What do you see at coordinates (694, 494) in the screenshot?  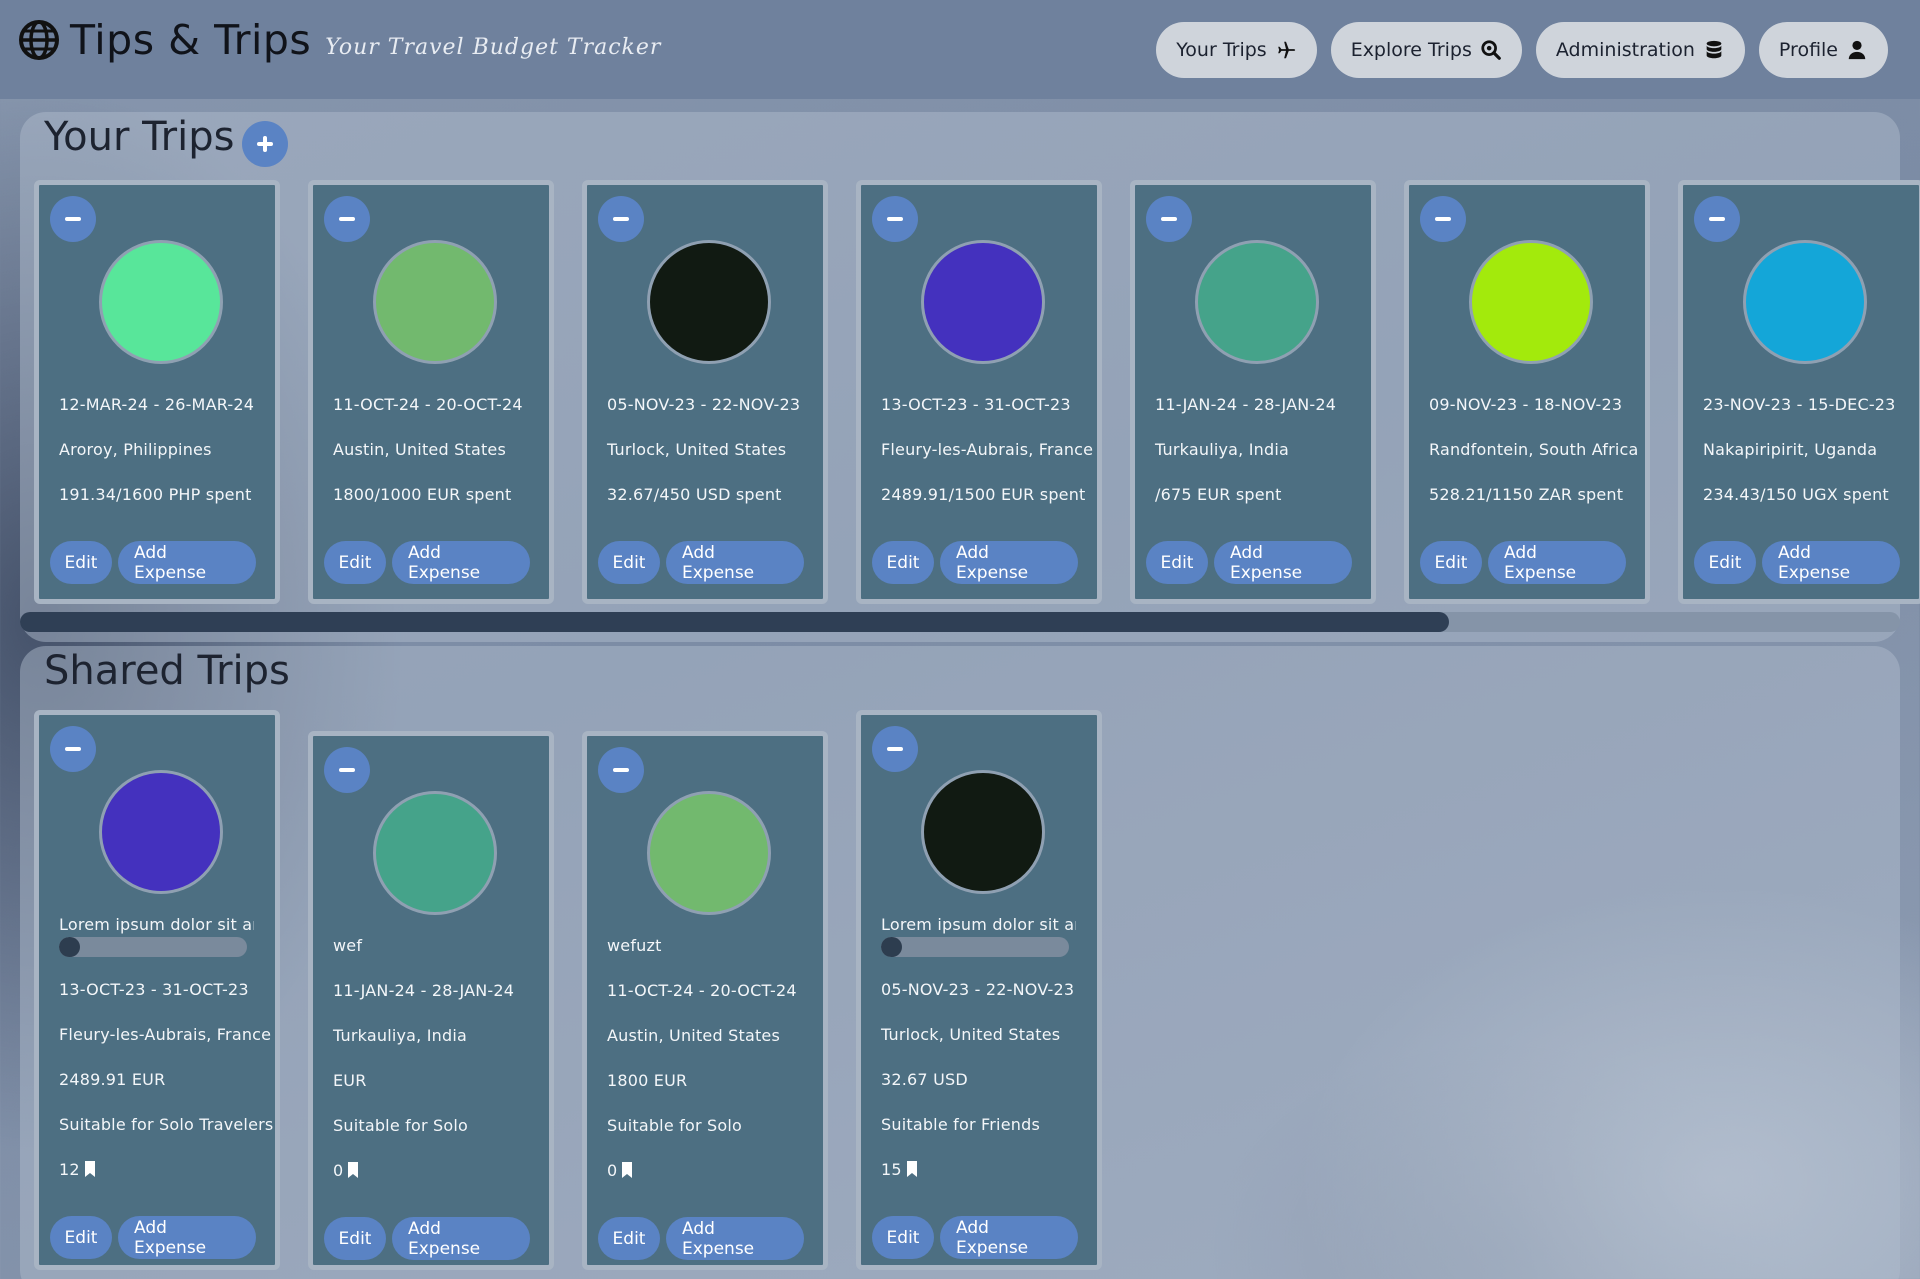 I see `trip-spent: 32.67/450 USD spent` at bounding box center [694, 494].